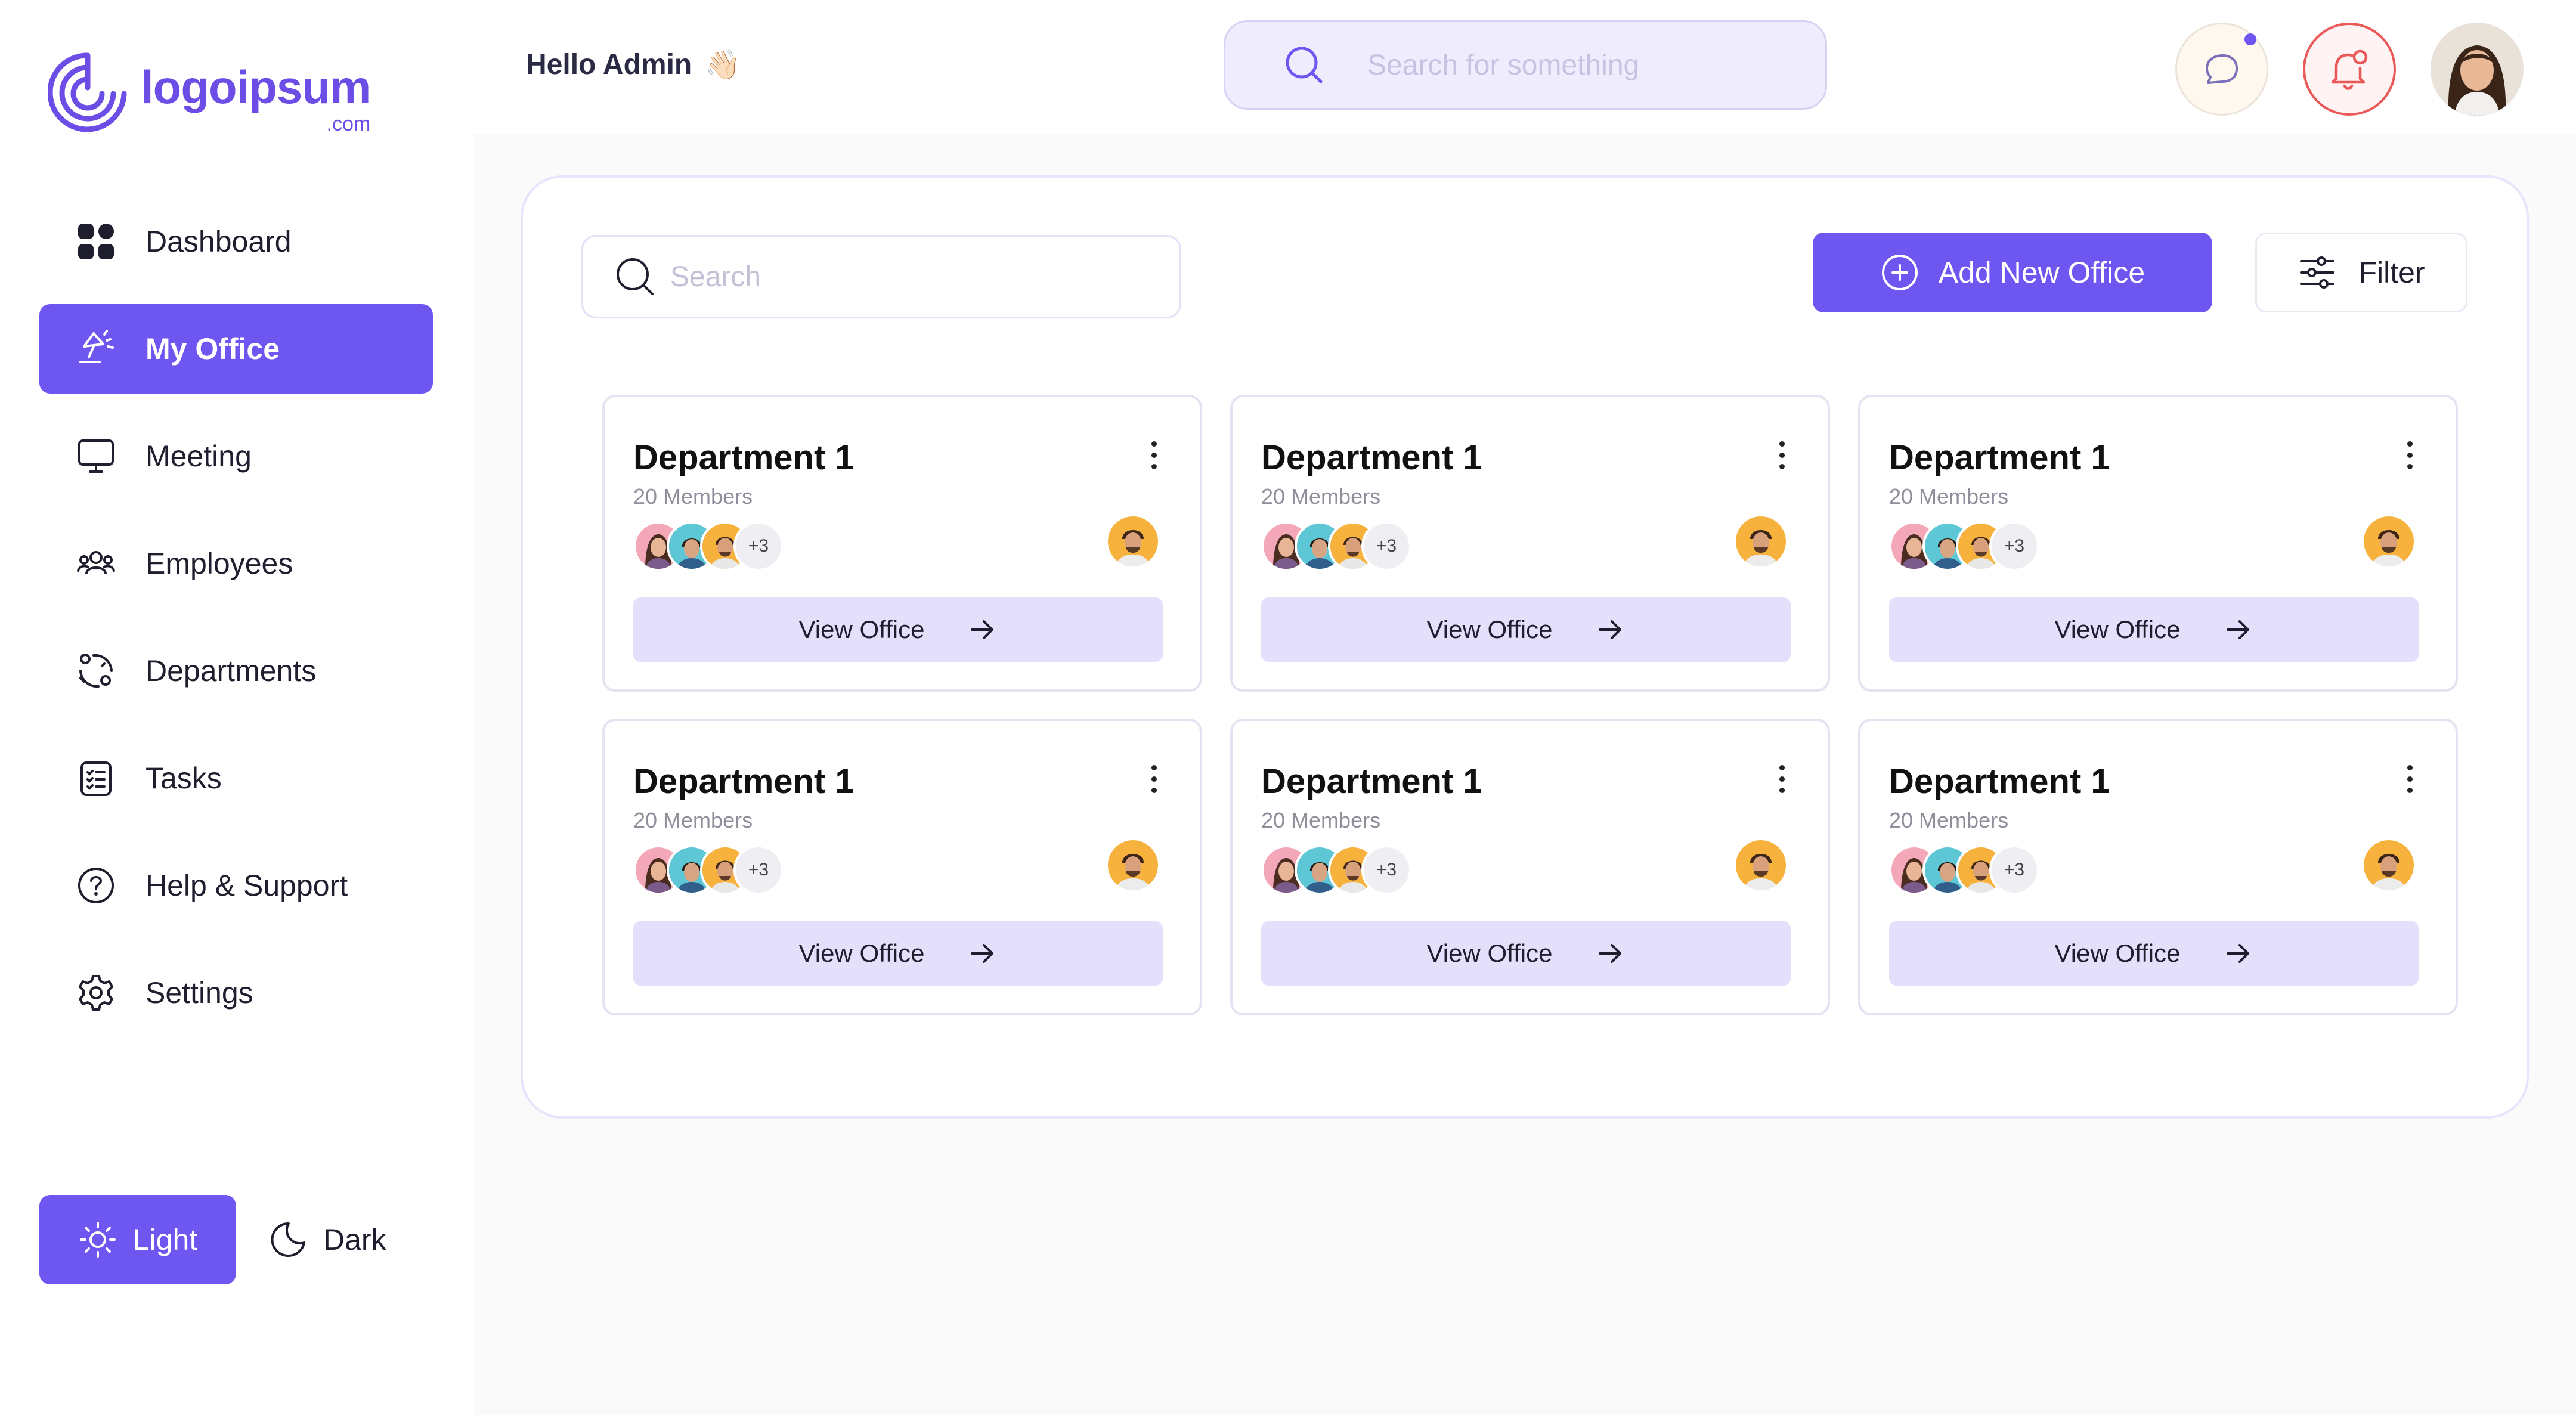 The image size is (2576, 1415). What do you see at coordinates (2041, 272) in the screenshot?
I see `add-new-office-label: Add New Office` at bounding box center [2041, 272].